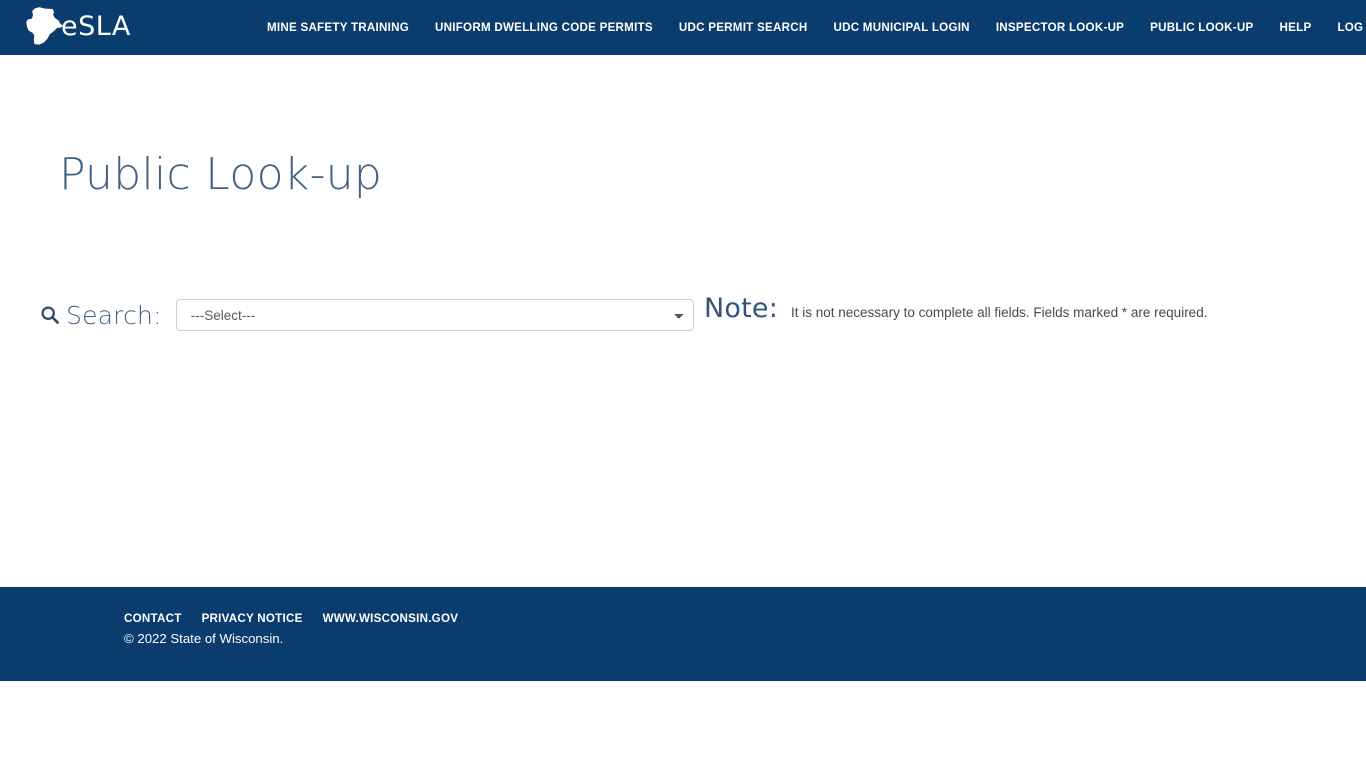 The height and width of the screenshot is (768, 1366). Describe the element at coordinates (741, 308) in the screenshot. I see `note-label: Note:` at that location.